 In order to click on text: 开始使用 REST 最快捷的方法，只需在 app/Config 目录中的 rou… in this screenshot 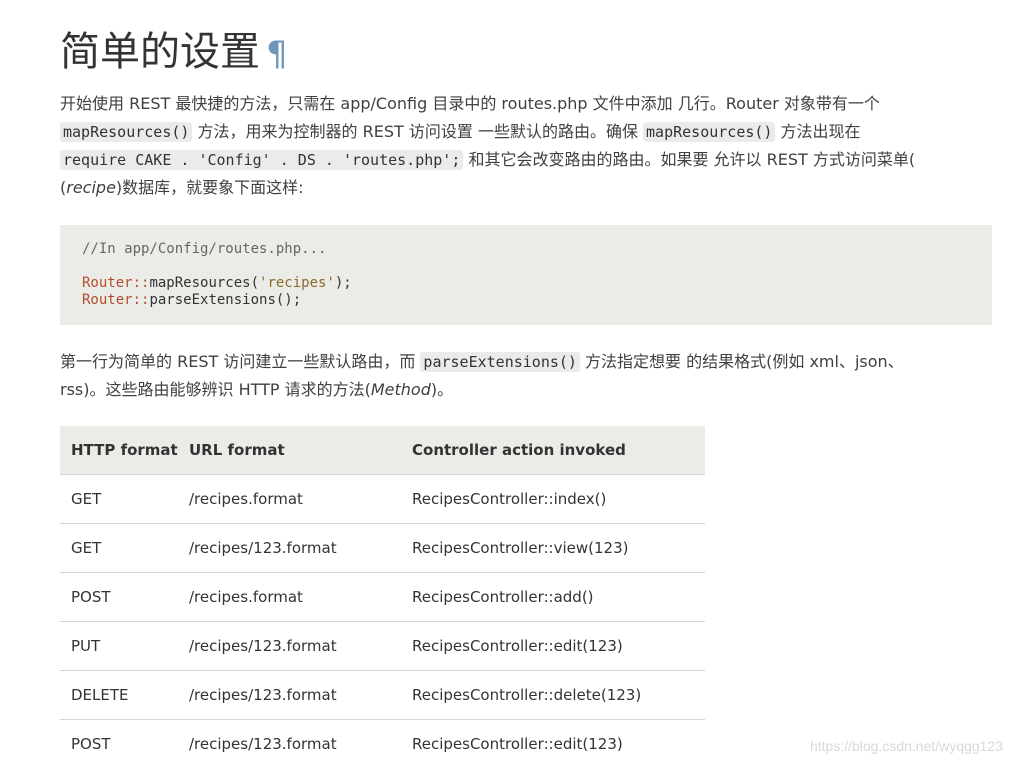, I will do `click(470, 103)`.